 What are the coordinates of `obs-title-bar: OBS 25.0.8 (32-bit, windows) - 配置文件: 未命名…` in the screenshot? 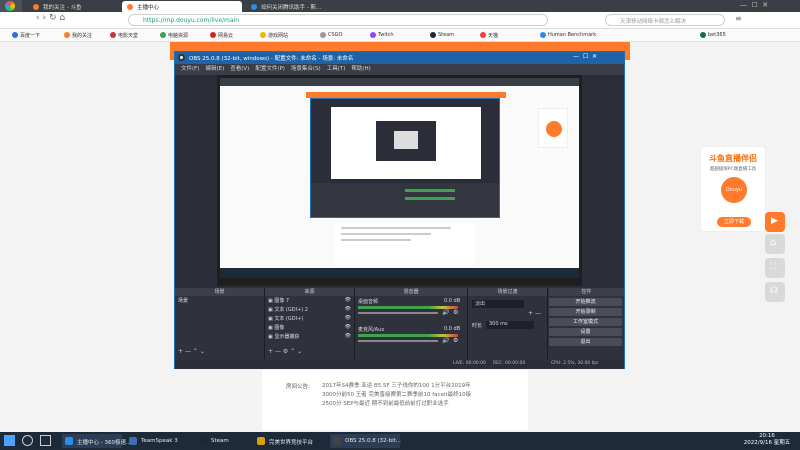 It's located at (399, 58).